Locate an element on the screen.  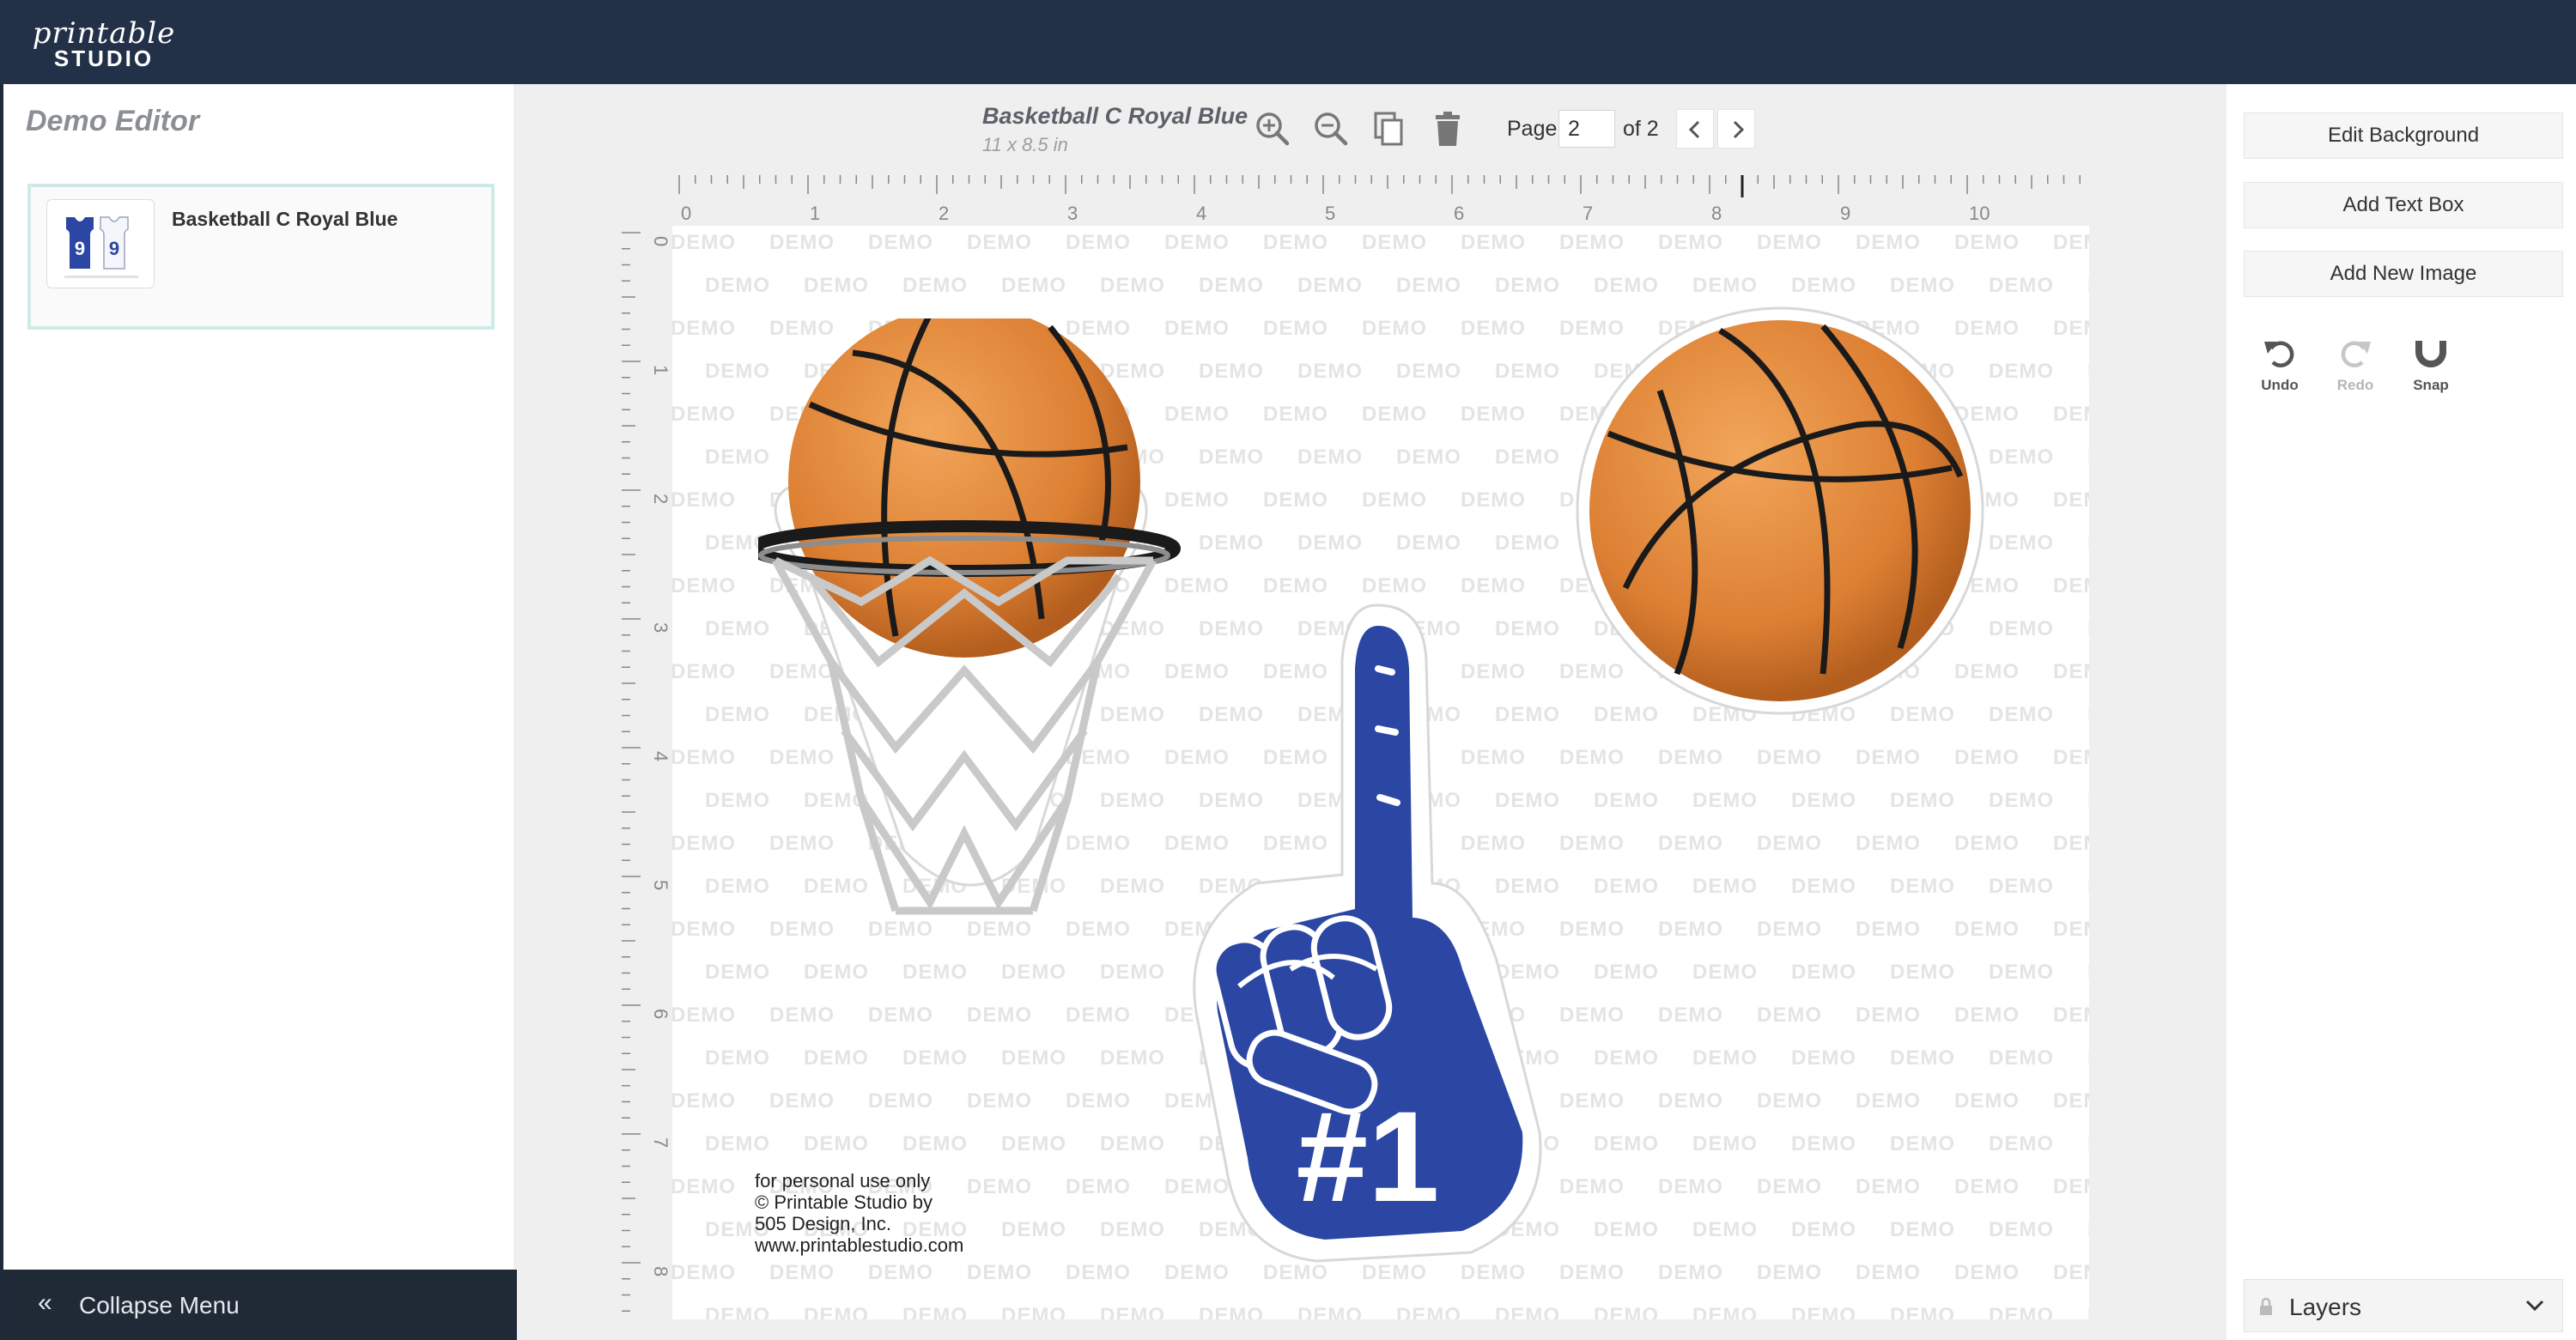
basketball-sticker is located at coordinates (1780, 511).